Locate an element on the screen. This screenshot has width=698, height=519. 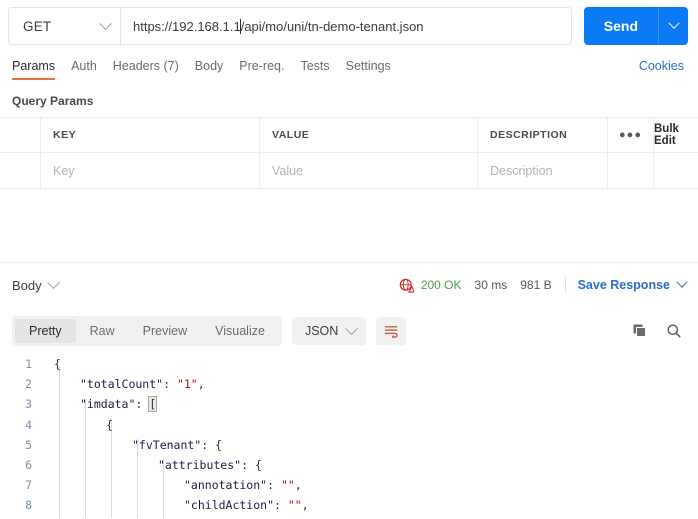
response-language-dropdown: JSON is located at coordinates (329, 331).